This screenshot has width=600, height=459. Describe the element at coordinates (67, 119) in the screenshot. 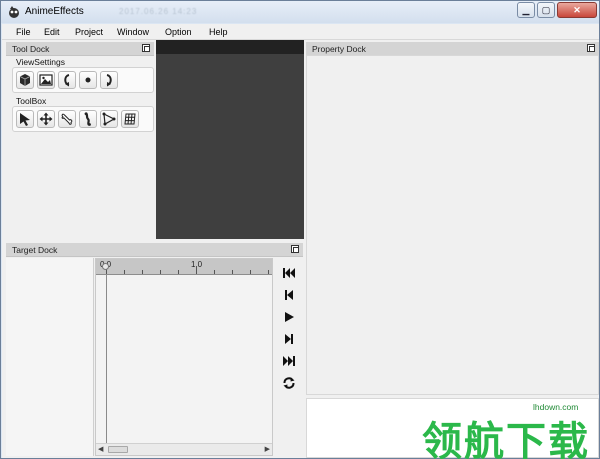

I see `bone-icon` at that location.